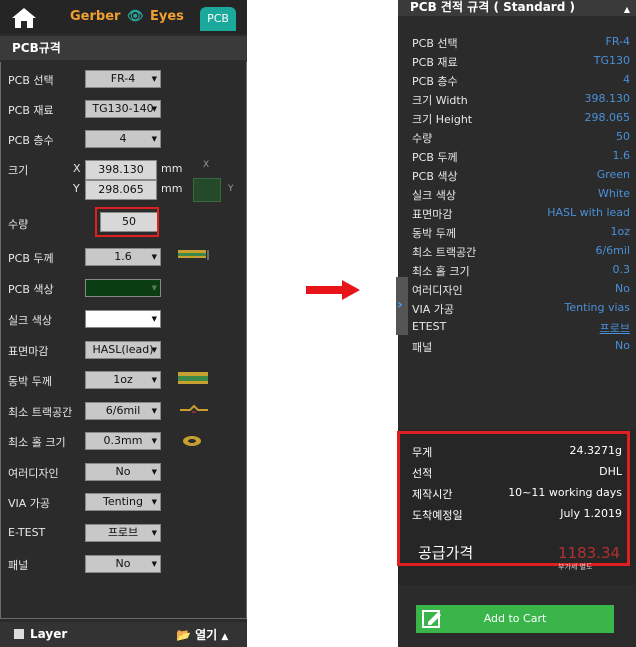 The image size is (636, 647). I want to click on size-x-input: 398.130, so click(121, 170).